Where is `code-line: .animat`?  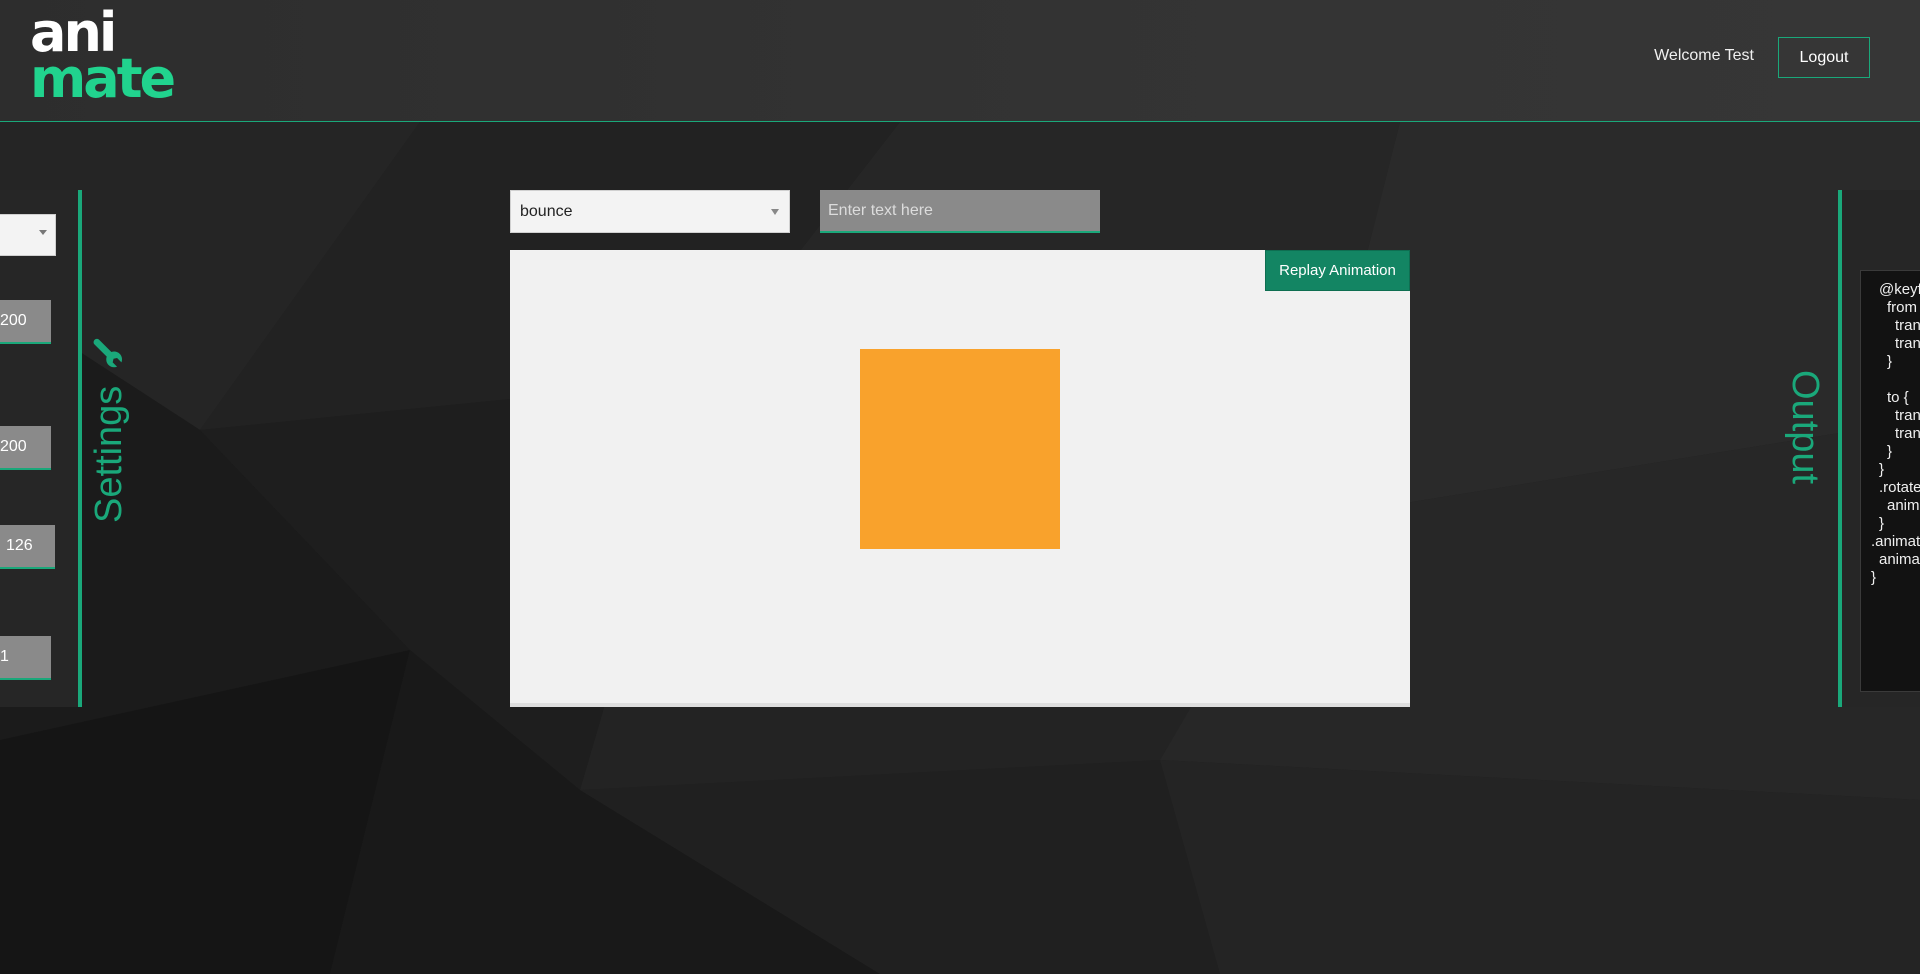 code-line: .animat is located at coordinates (1895, 541).